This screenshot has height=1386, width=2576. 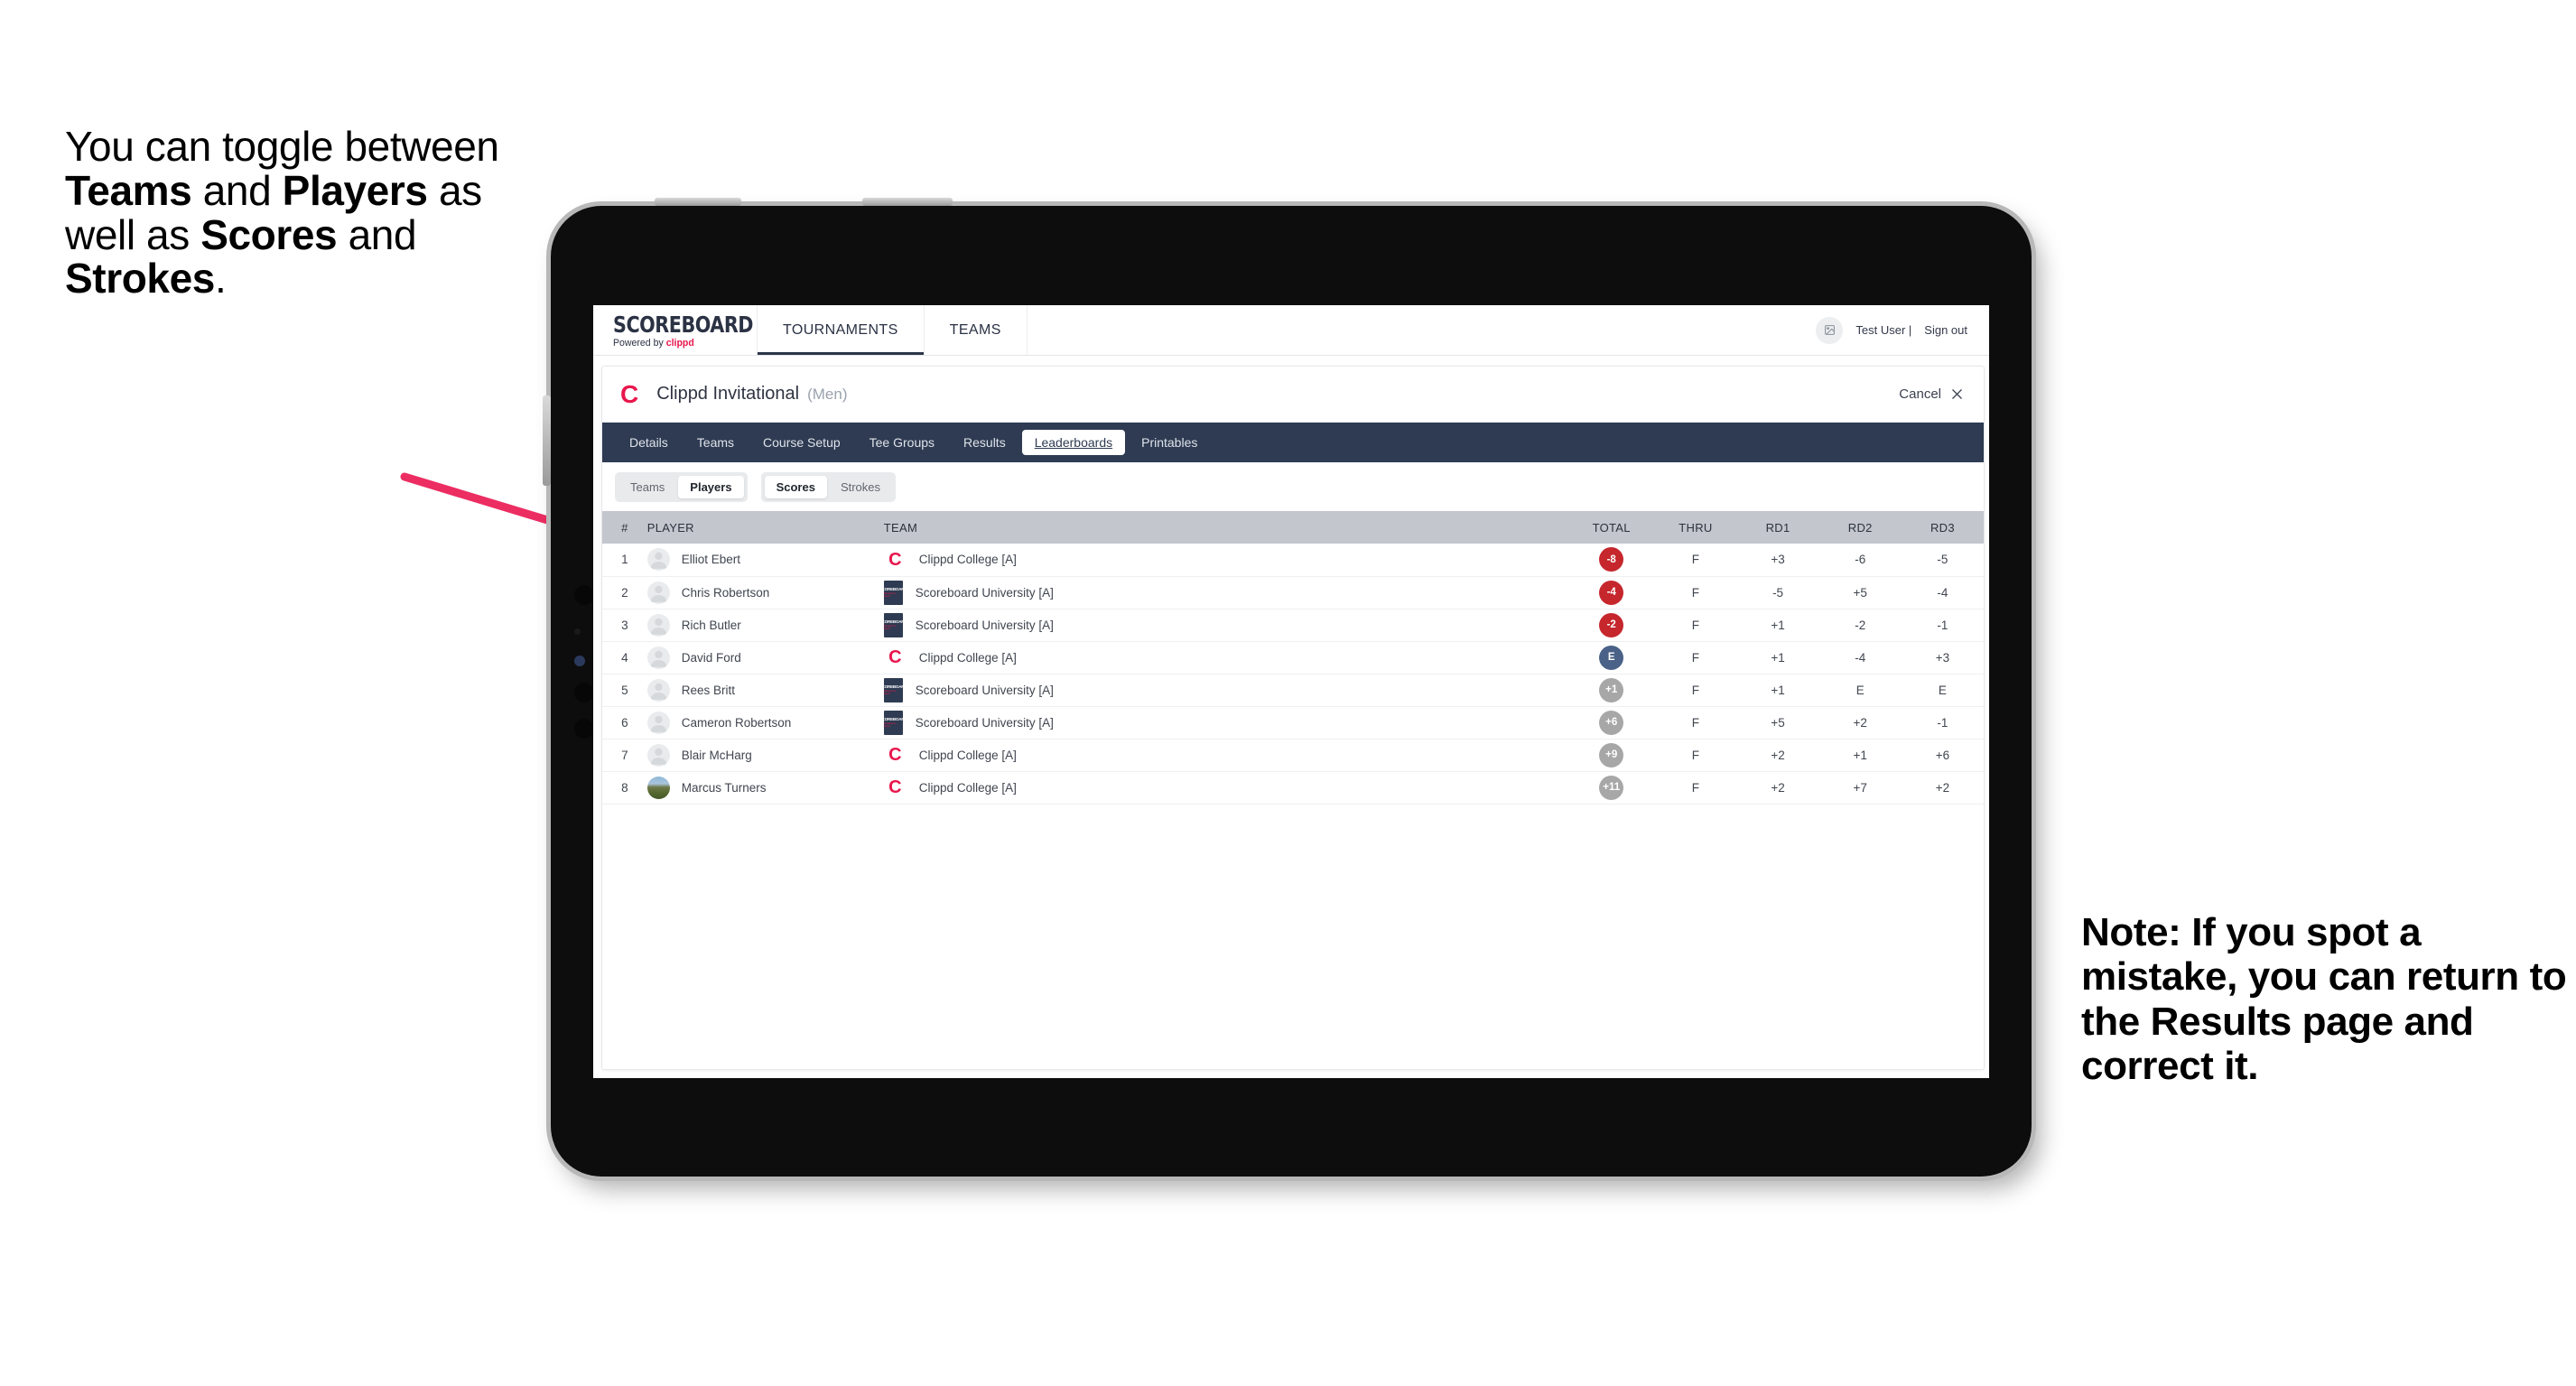 I want to click on toggle-strokes: Strokes, so click(x=860, y=487).